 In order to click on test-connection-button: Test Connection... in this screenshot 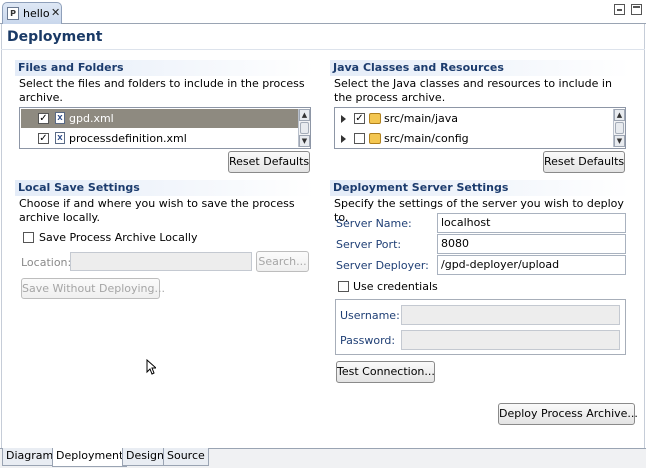, I will do `click(385, 372)`.